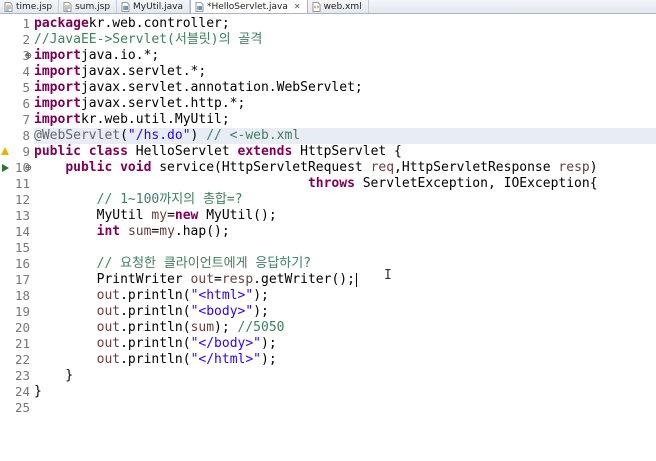 The height and width of the screenshot is (461, 656). Describe the element at coordinates (335, 183) in the screenshot. I see `code-token: throws` at that location.